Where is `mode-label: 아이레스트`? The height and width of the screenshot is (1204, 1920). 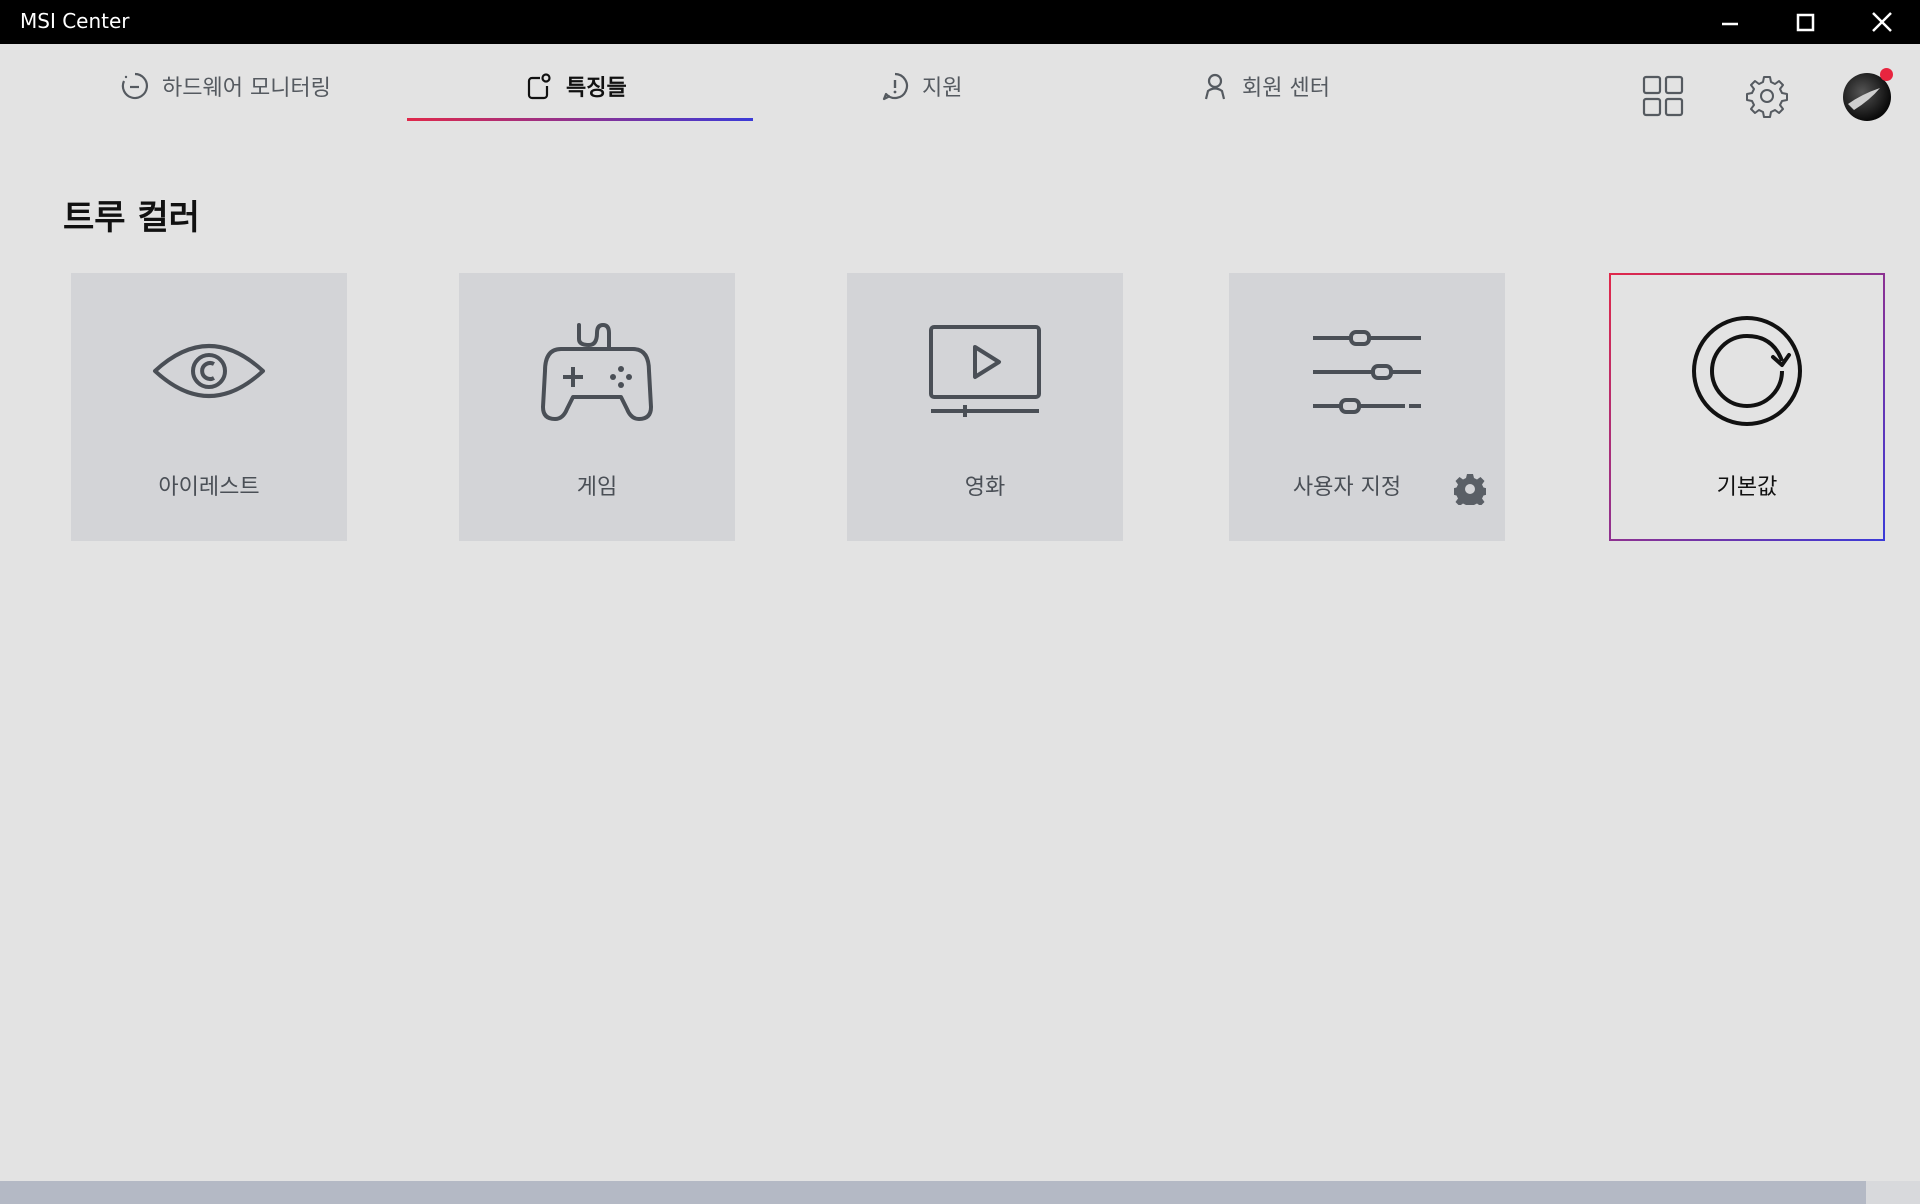
mode-label: 아이레스트 is located at coordinates (209, 487).